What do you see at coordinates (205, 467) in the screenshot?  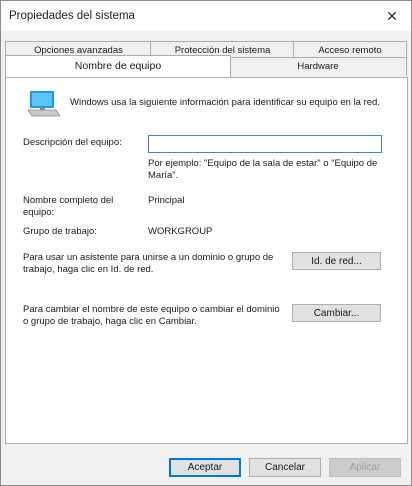 I see `accept-button: Aceptar` at bounding box center [205, 467].